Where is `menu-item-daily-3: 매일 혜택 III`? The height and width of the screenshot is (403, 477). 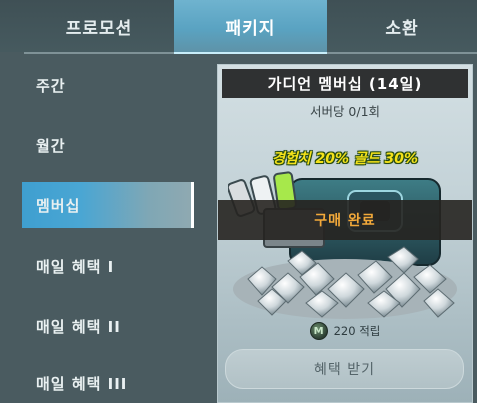 menu-item-daily-3: 매일 혜택 III is located at coordinates (108, 381).